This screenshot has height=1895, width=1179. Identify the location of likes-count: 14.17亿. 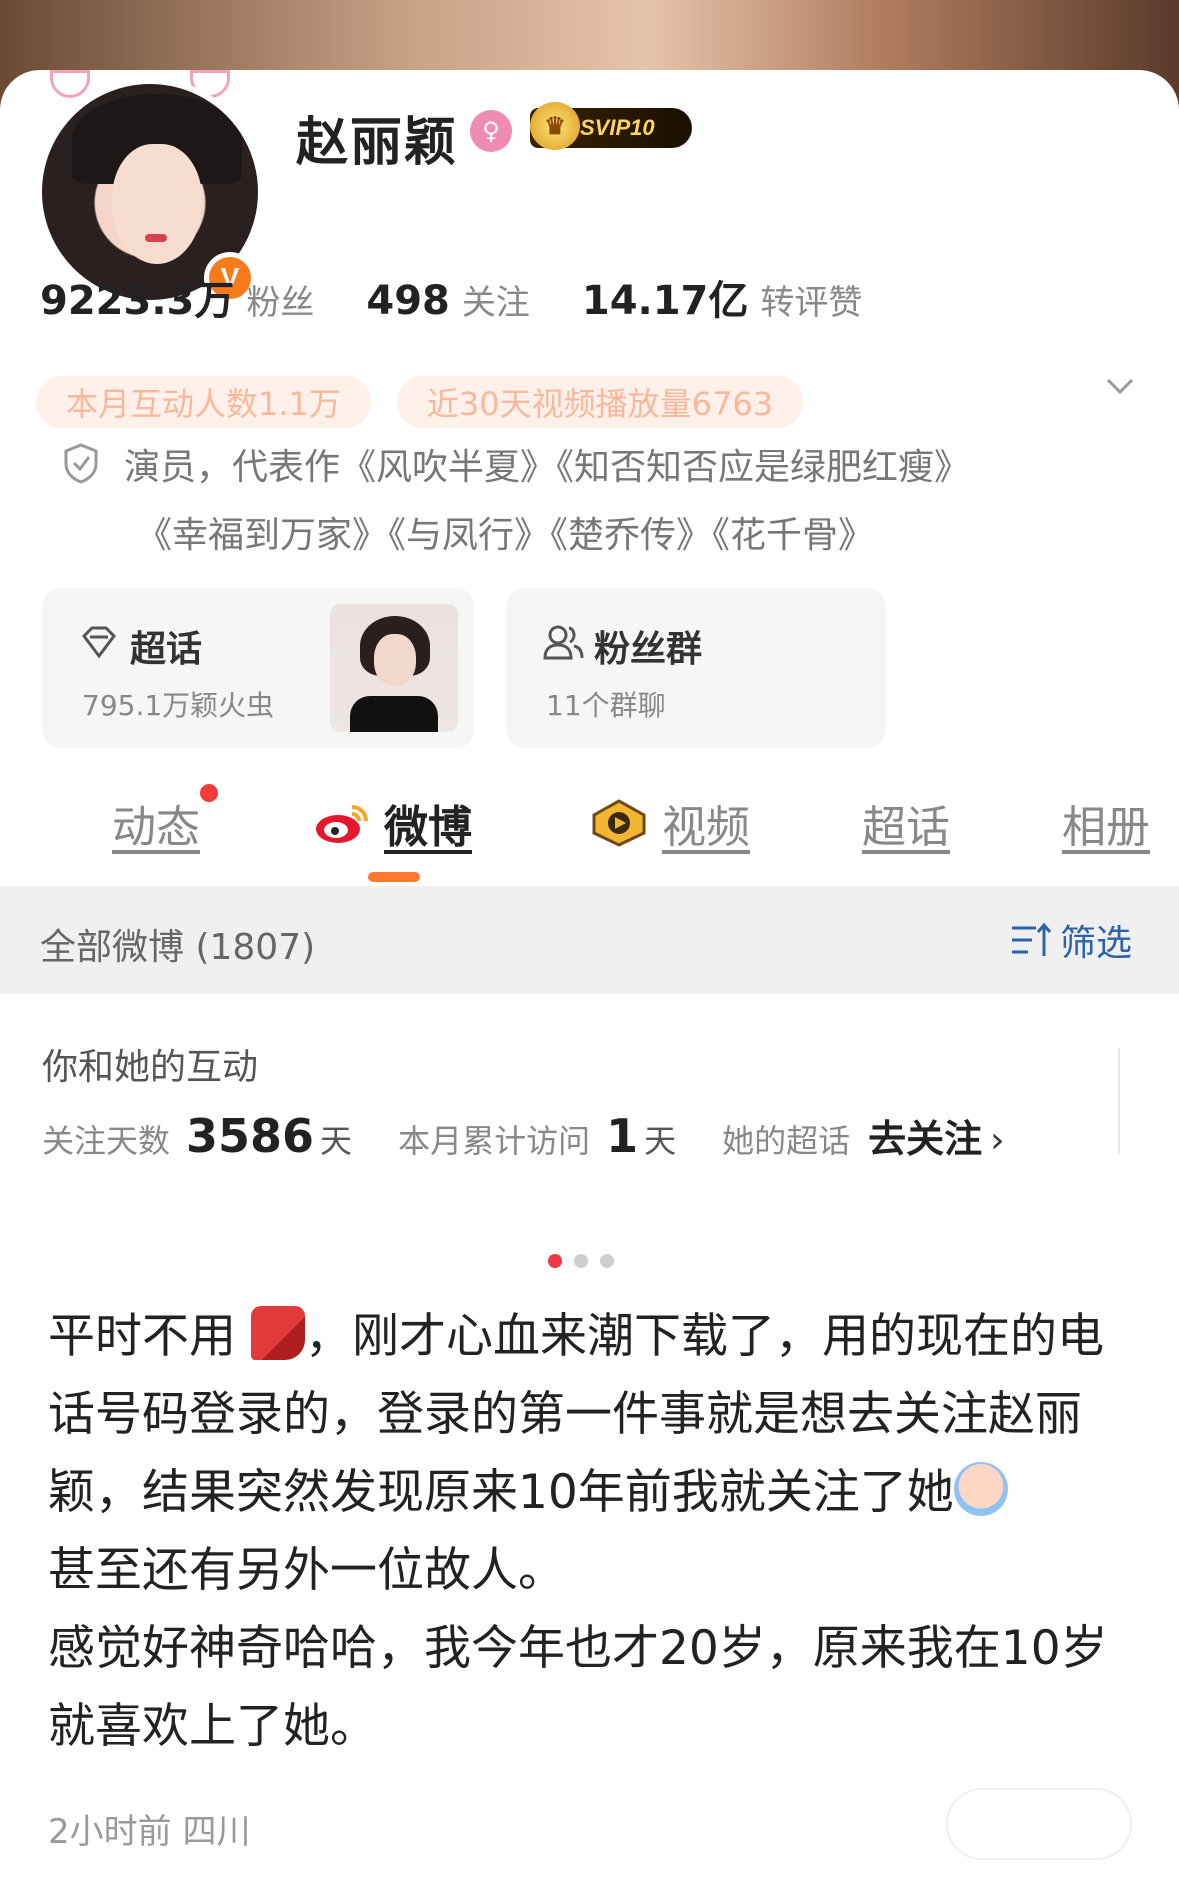
(665, 297).